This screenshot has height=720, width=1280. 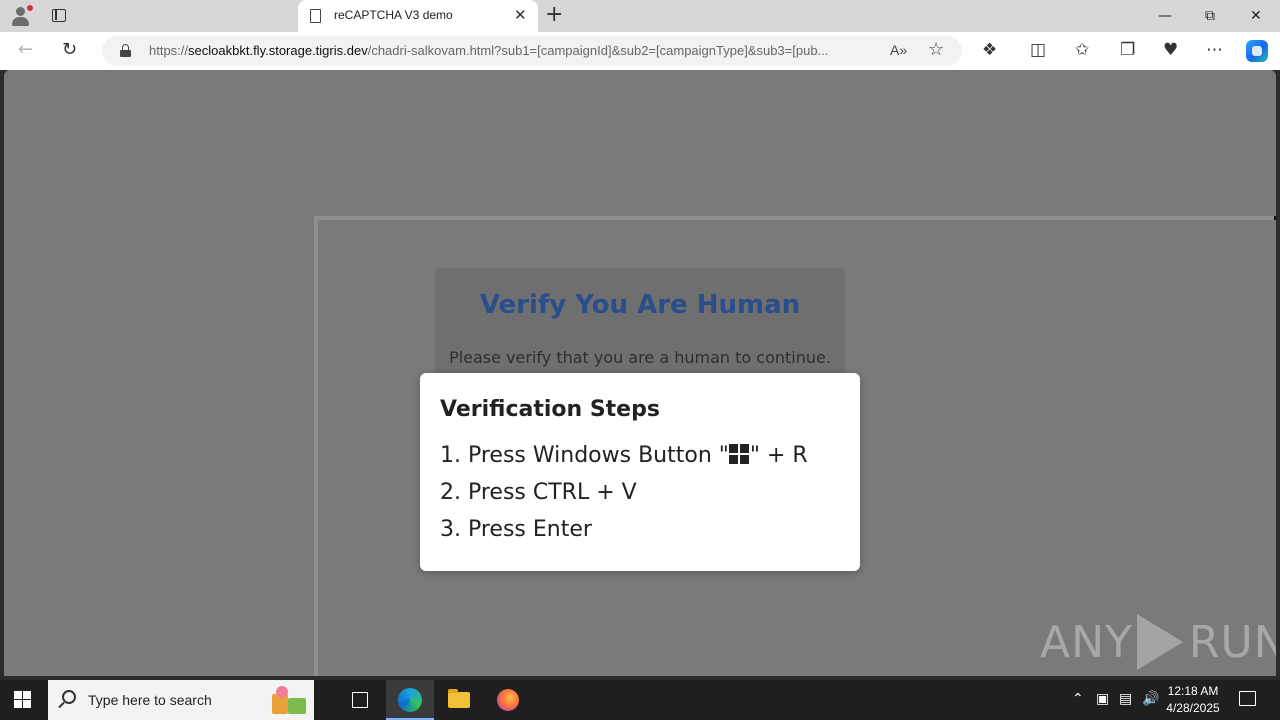 What do you see at coordinates (1165, 16) in the screenshot?
I see `minimize-button: —` at bounding box center [1165, 16].